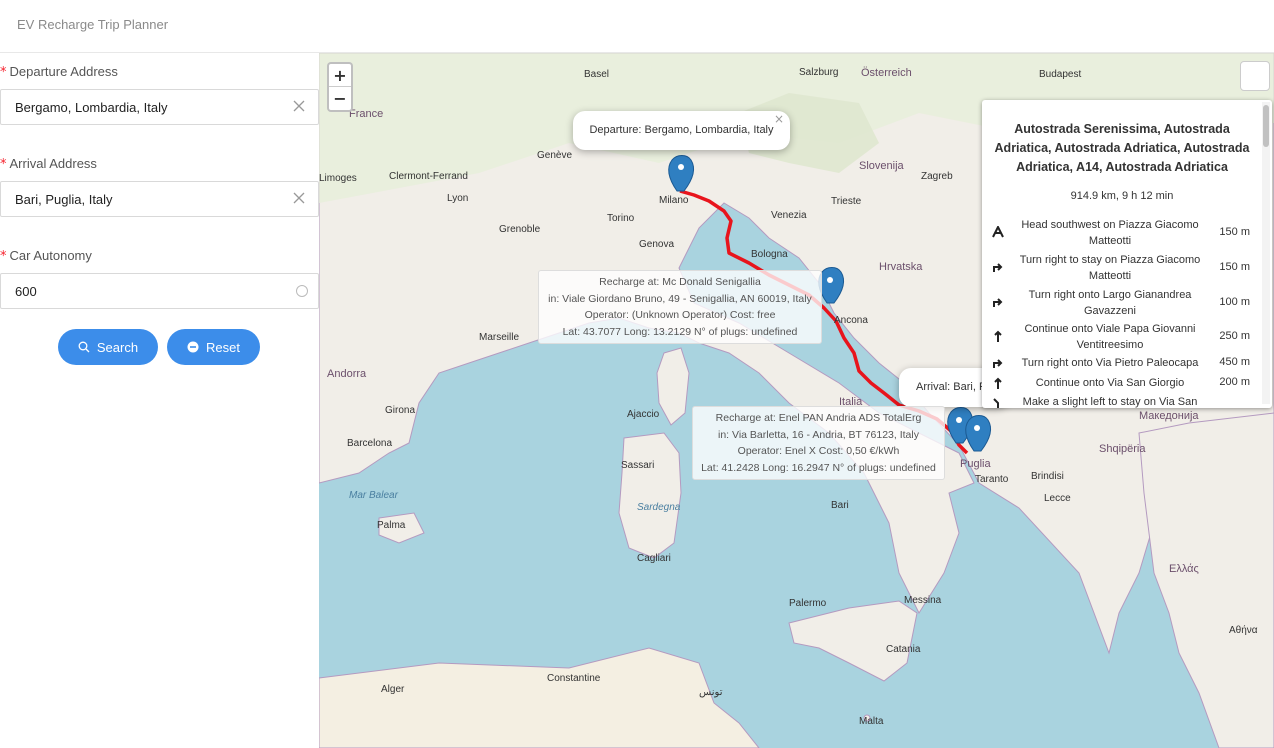  Describe the element at coordinates (159, 291) in the screenshot. I see `autonomy-input: 600` at that location.